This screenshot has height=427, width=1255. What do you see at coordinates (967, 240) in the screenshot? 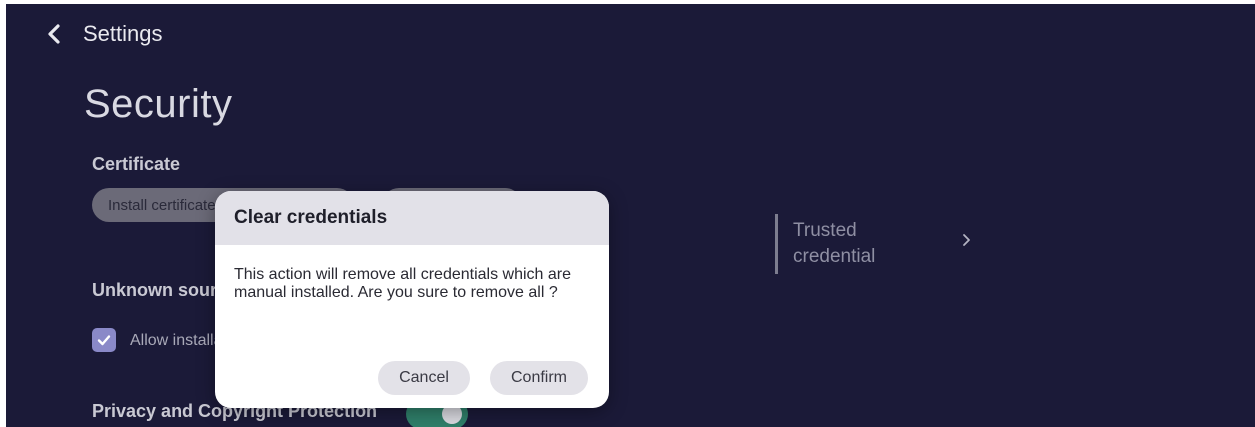
I see `chevron-right-icon` at bounding box center [967, 240].